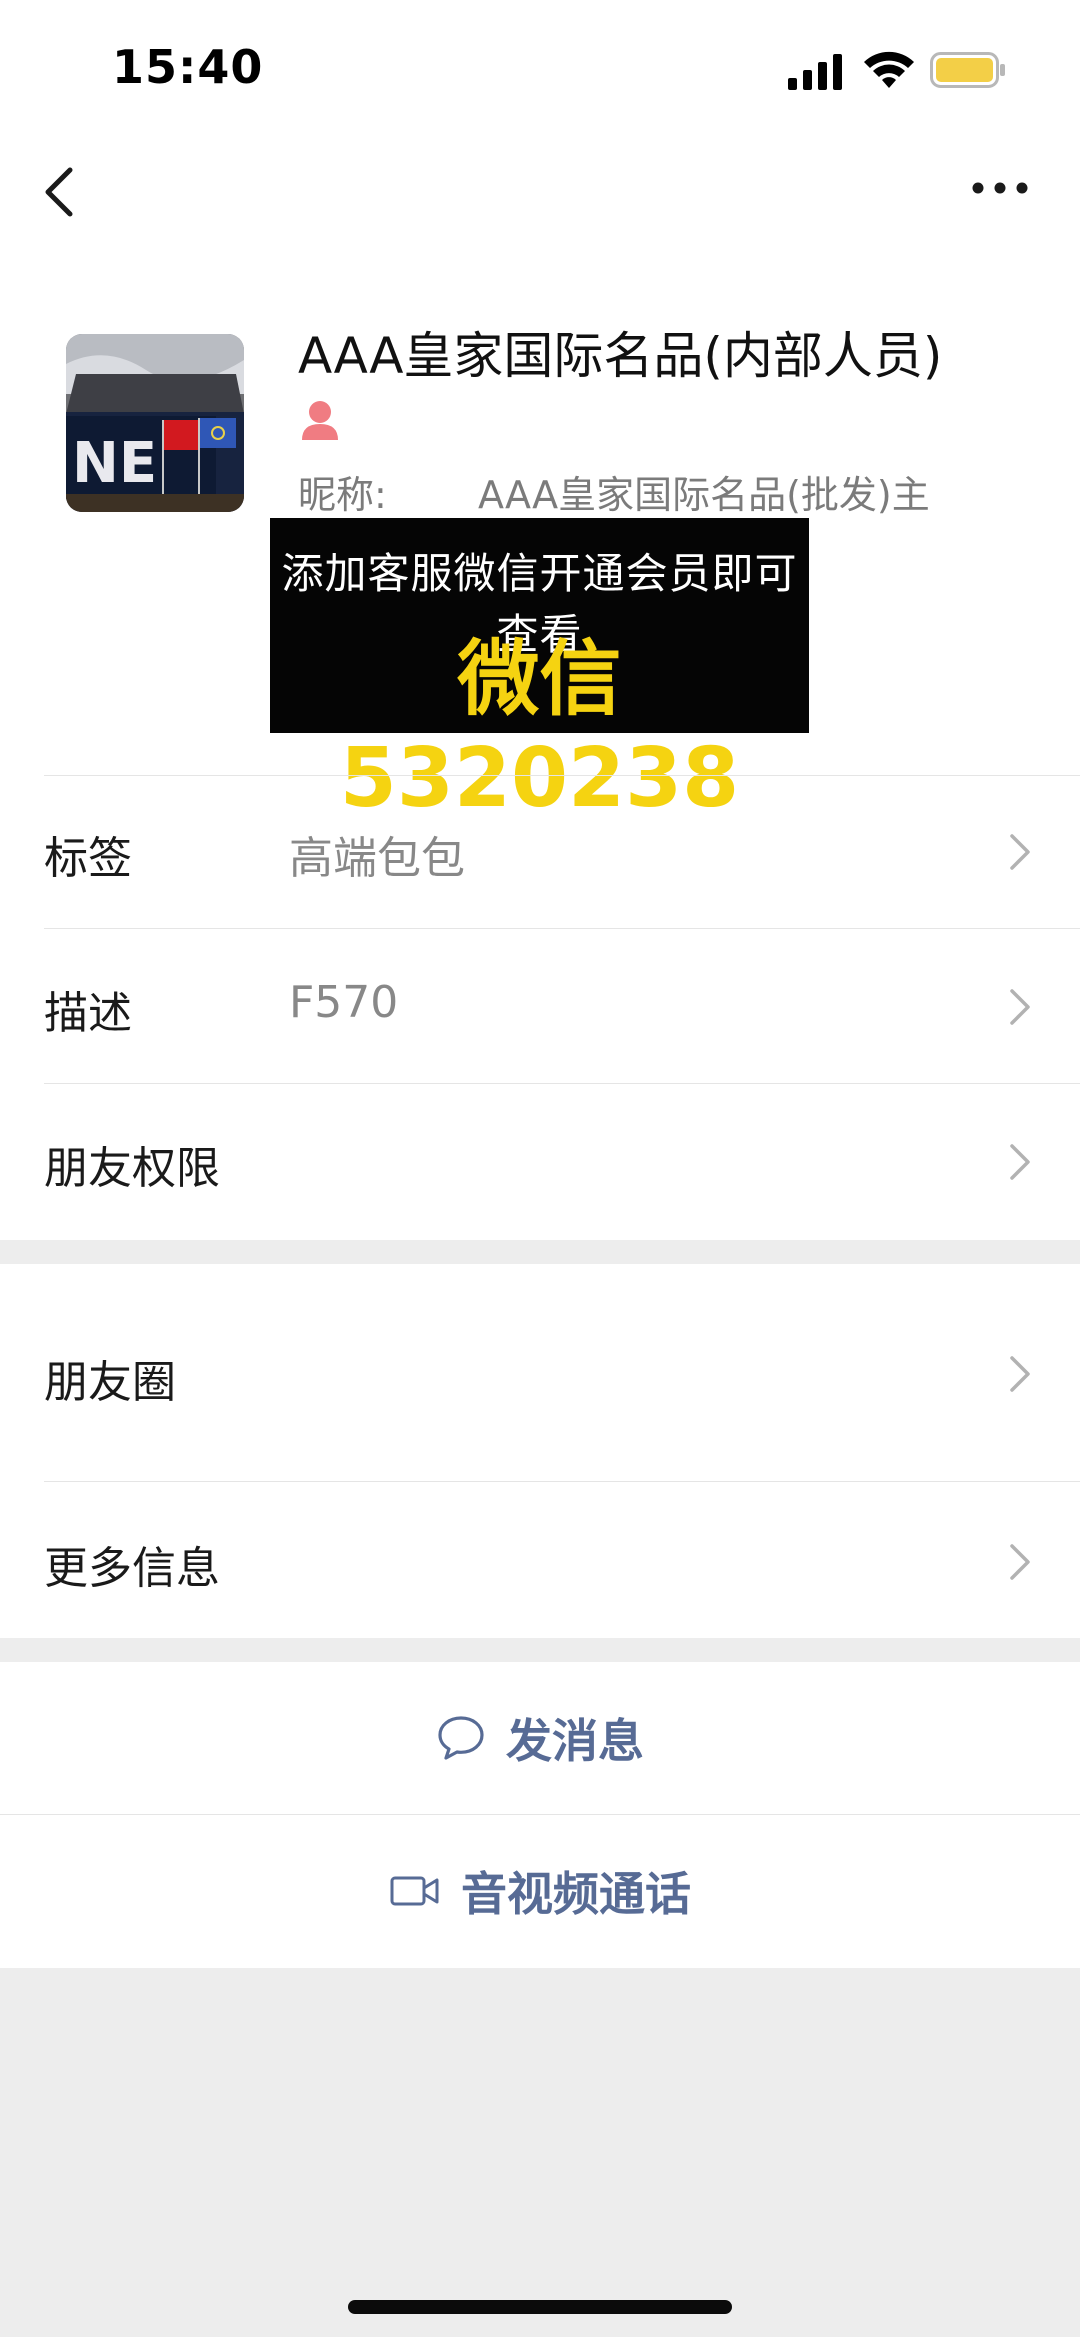 The height and width of the screenshot is (2337, 1080). I want to click on female-gender-icon, so click(320, 420).